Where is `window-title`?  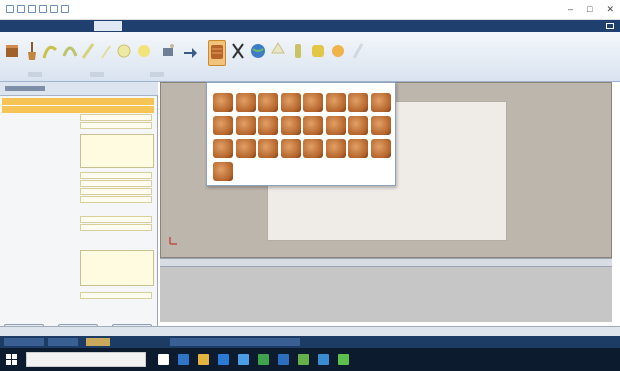 window-title is located at coordinates (330, 9).